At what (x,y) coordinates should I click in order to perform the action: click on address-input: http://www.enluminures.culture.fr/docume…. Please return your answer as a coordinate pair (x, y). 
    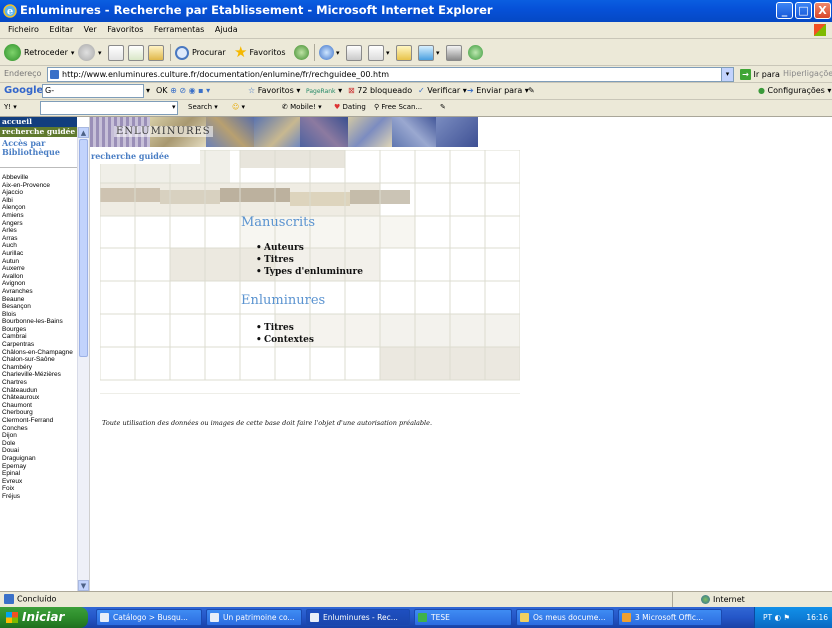
    Looking at the image, I should click on (384, 74).